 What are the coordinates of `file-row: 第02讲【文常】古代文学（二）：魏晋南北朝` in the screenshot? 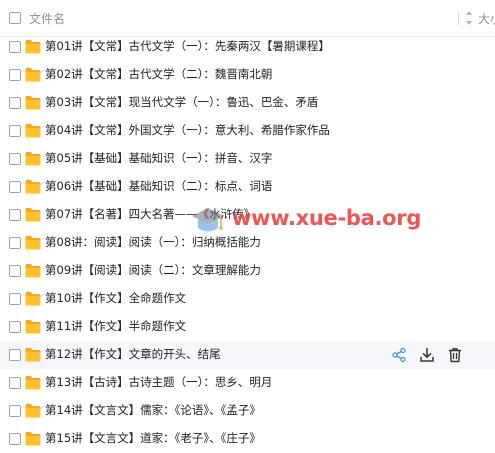 It's located at (247, 75).